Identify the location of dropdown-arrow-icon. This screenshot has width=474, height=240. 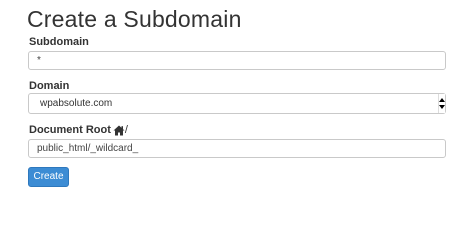
(441, 103).